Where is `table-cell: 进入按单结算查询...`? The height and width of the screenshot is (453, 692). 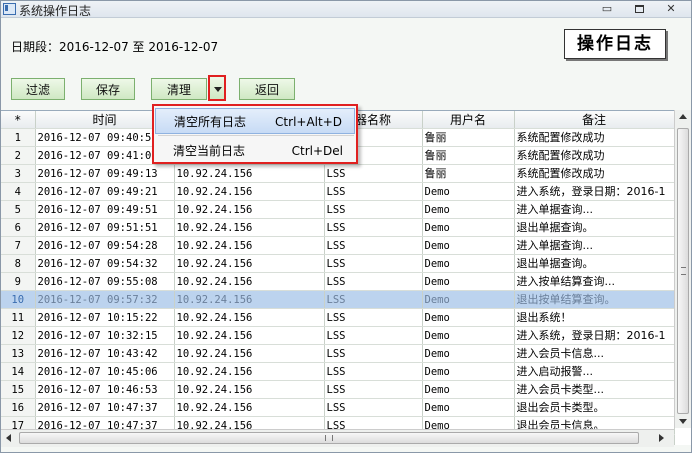 table-cell: 进入按单结算查询... is located at coordinates (594, 281).